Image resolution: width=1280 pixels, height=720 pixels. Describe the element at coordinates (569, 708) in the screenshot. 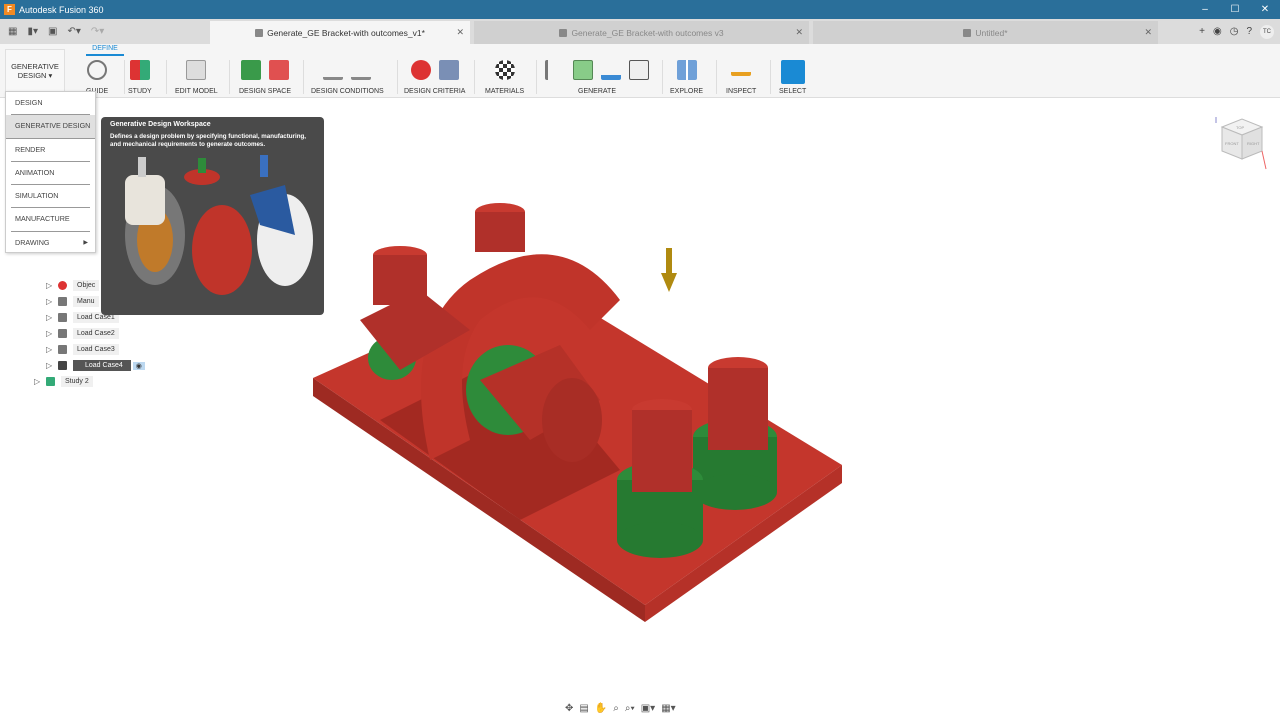

I see `orbit-icon: ✥` at that location.